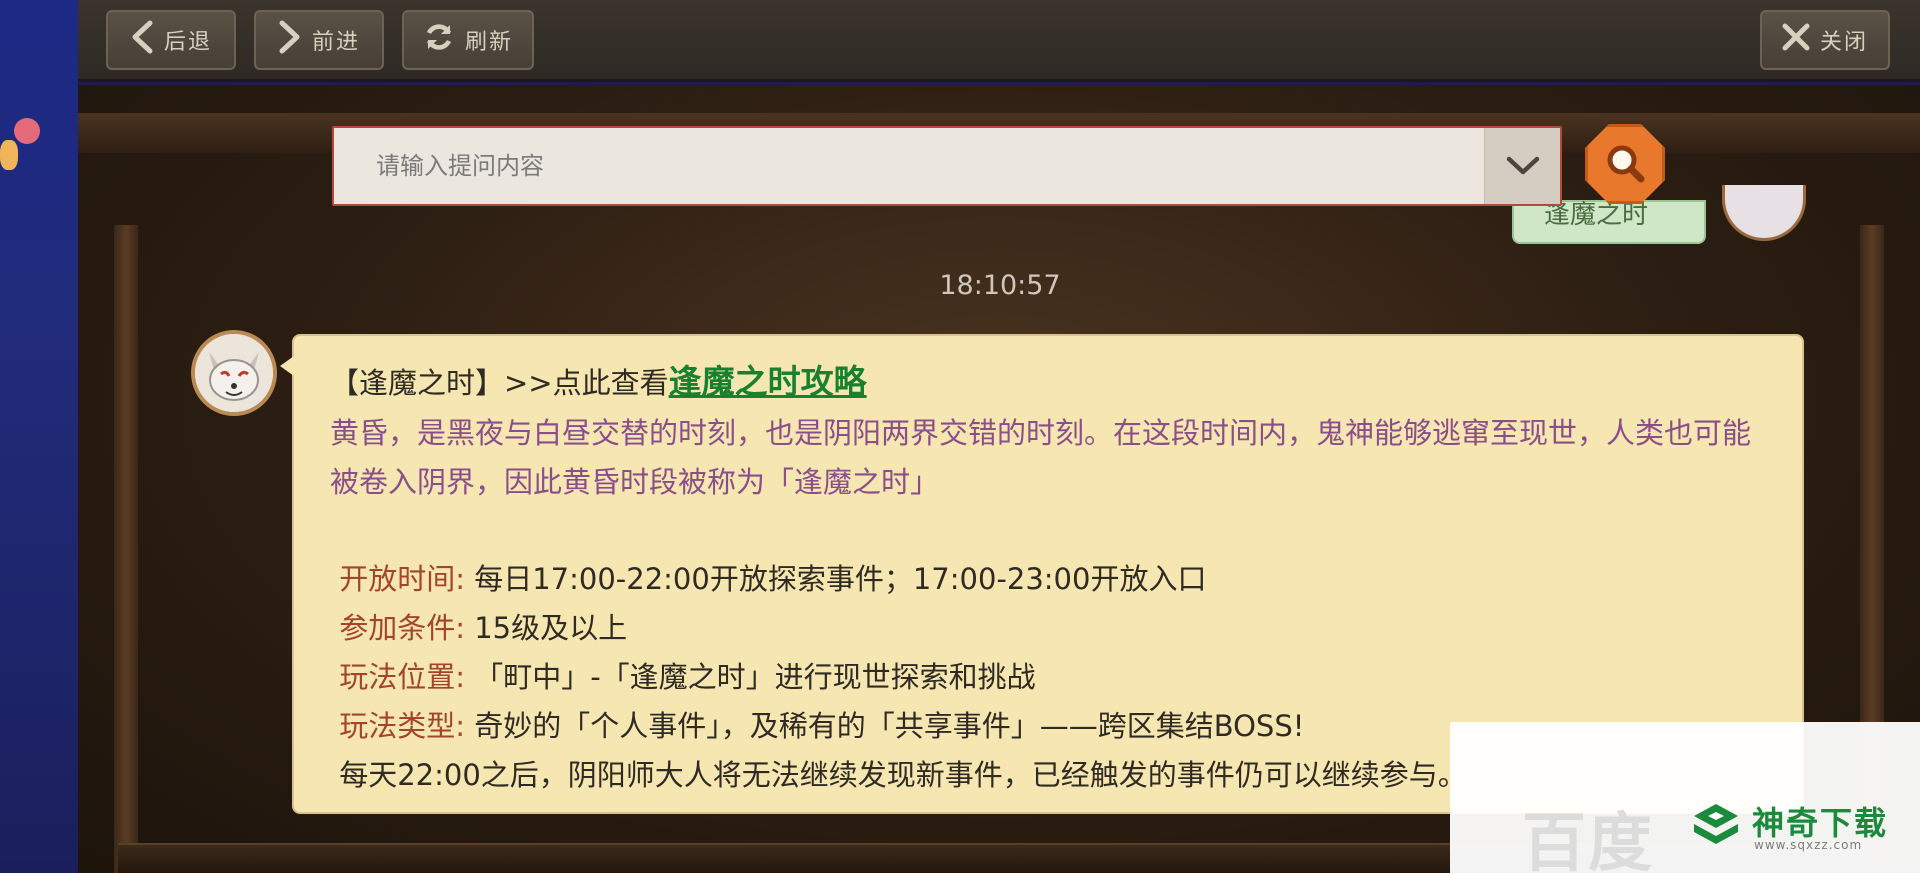  Describe the element at coordinates (499, 383) in the screenshot. I see `answer-intro-prefix: 【逢魔之时】>>点此查看` at that location.